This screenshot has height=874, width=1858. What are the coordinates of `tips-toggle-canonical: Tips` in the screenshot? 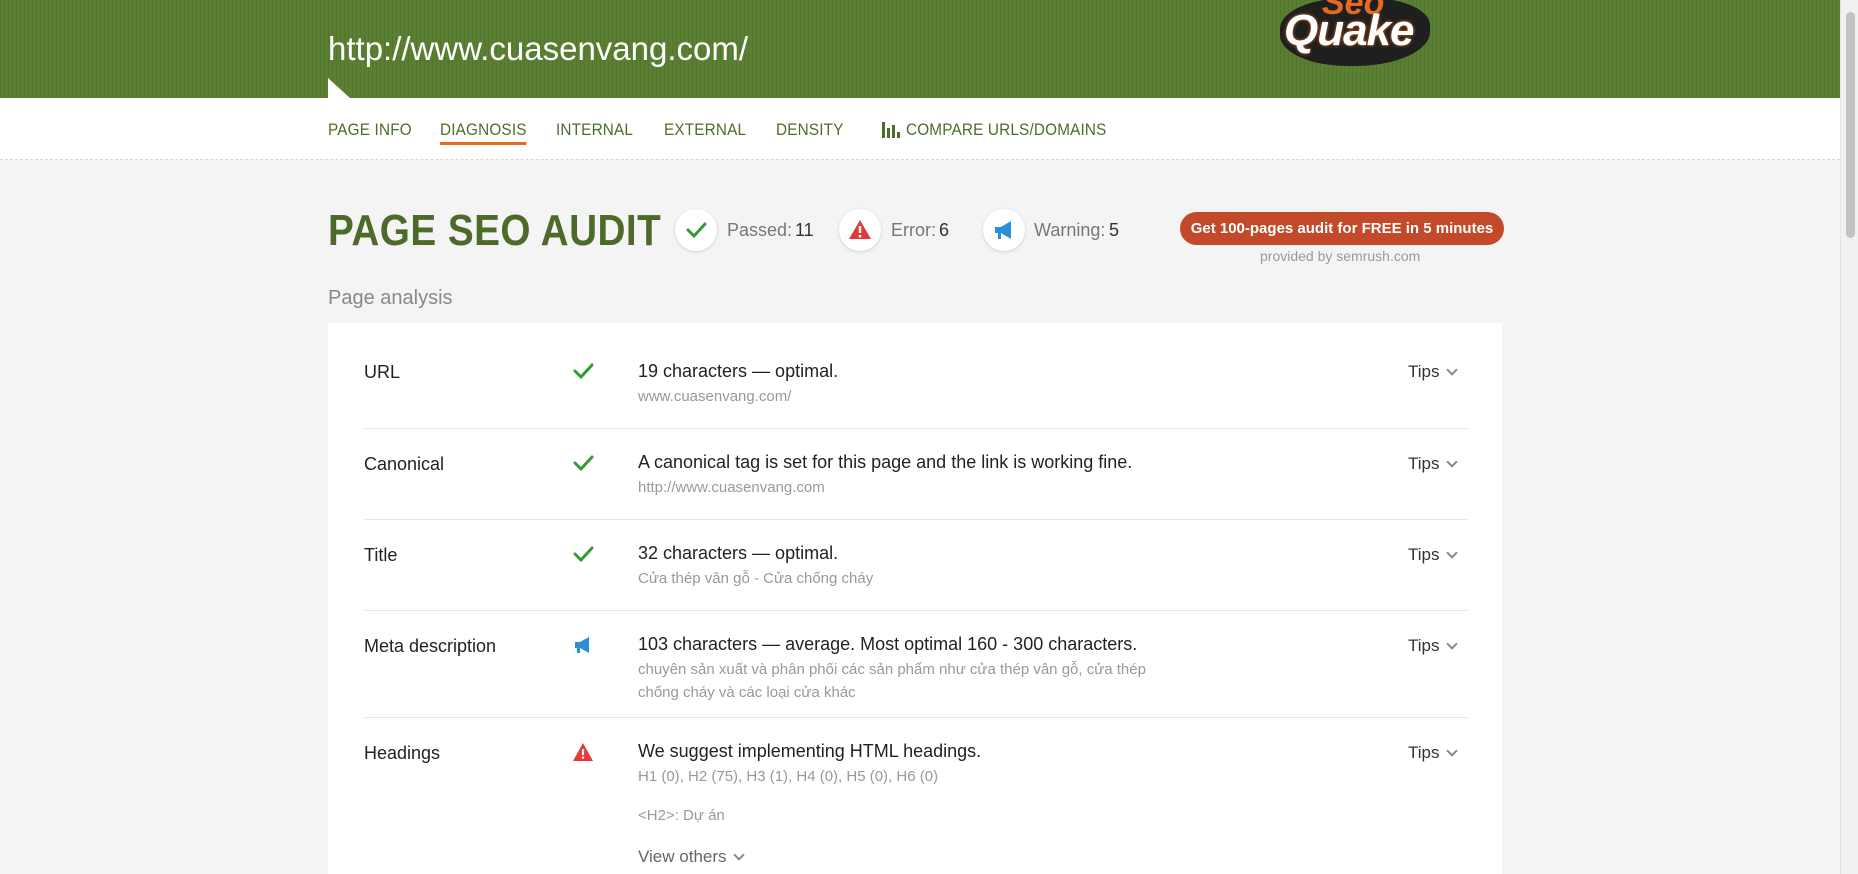 It's located at (1433, 464).